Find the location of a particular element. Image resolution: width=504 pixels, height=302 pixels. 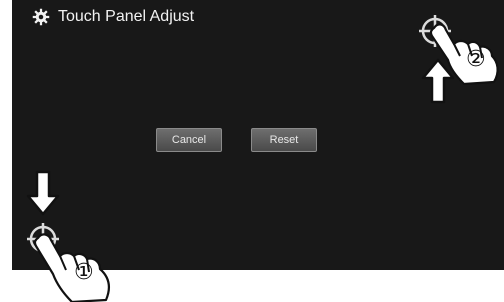

page-title: Touch Panel Adjust is located at coordinates (126, 16).